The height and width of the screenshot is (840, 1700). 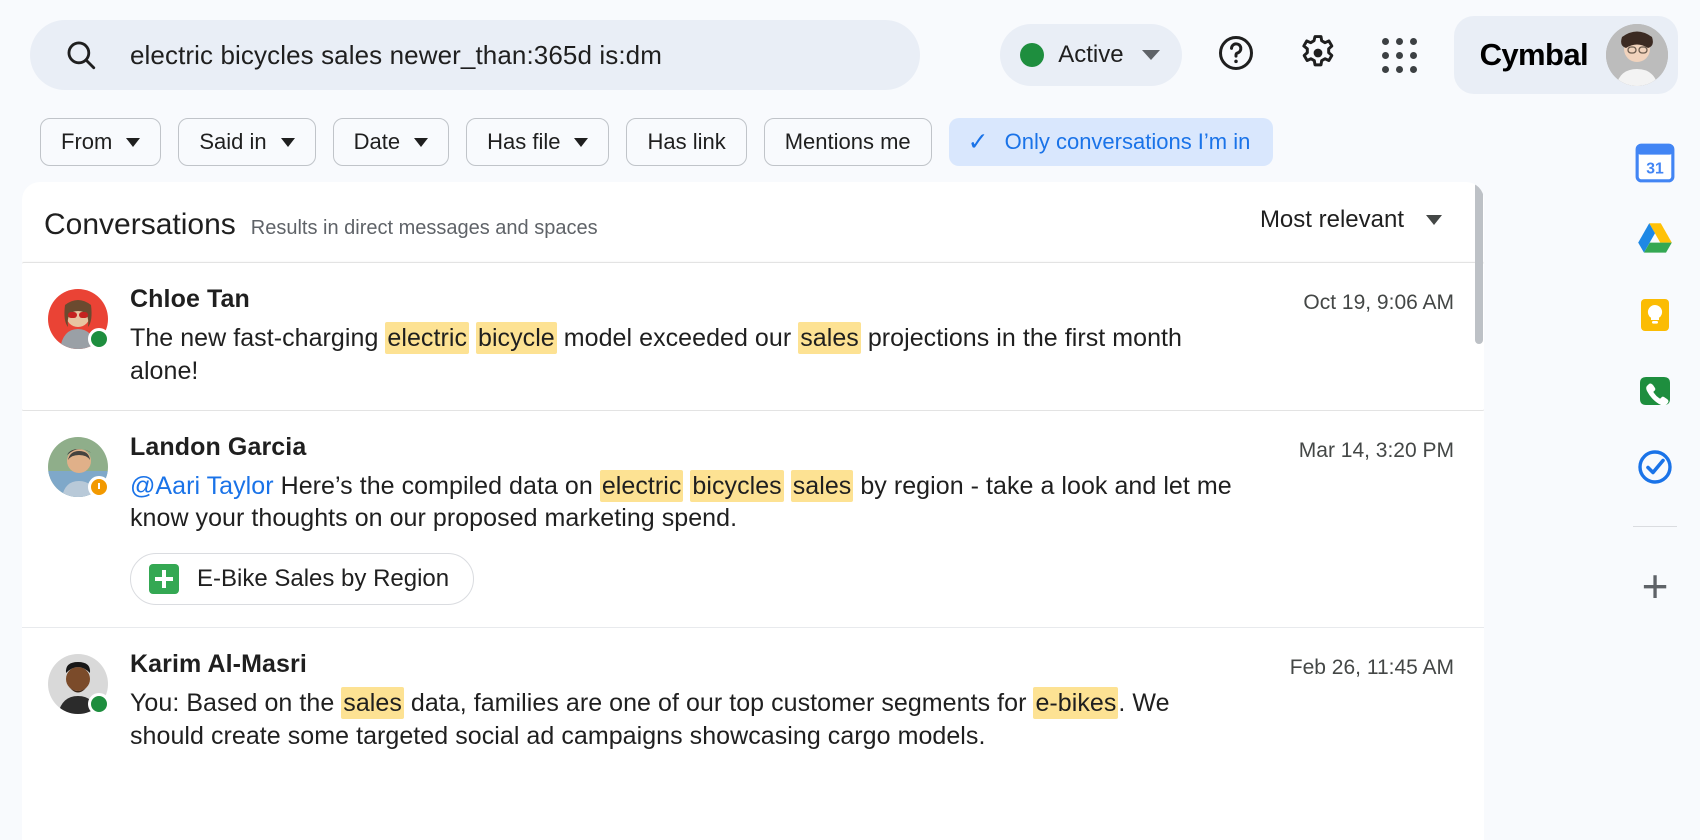 What do you see at coordinates (1655, 391) in the screenshot?
I see `google-voice-icon` at bounding box center [1655, 391].